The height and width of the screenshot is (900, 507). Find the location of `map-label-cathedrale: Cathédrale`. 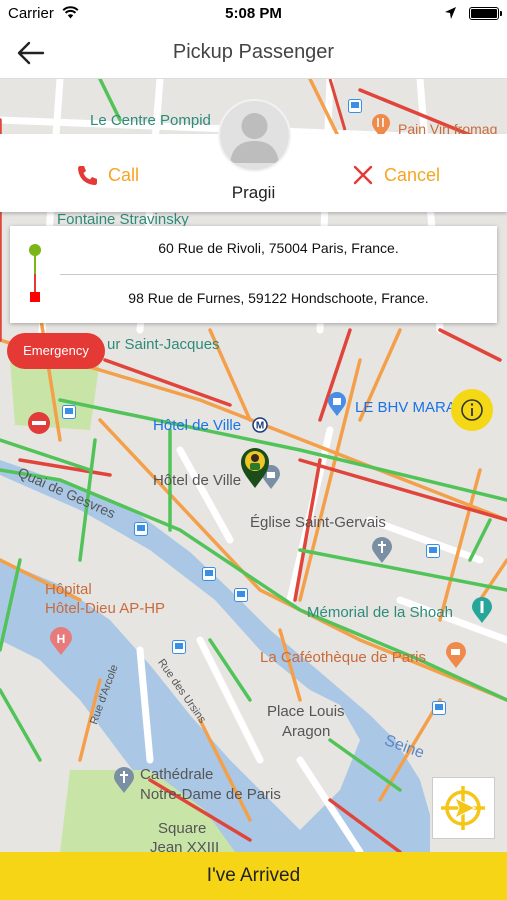

map-label-cathedrale: Cathédrale is located at coordinates (177, 774).